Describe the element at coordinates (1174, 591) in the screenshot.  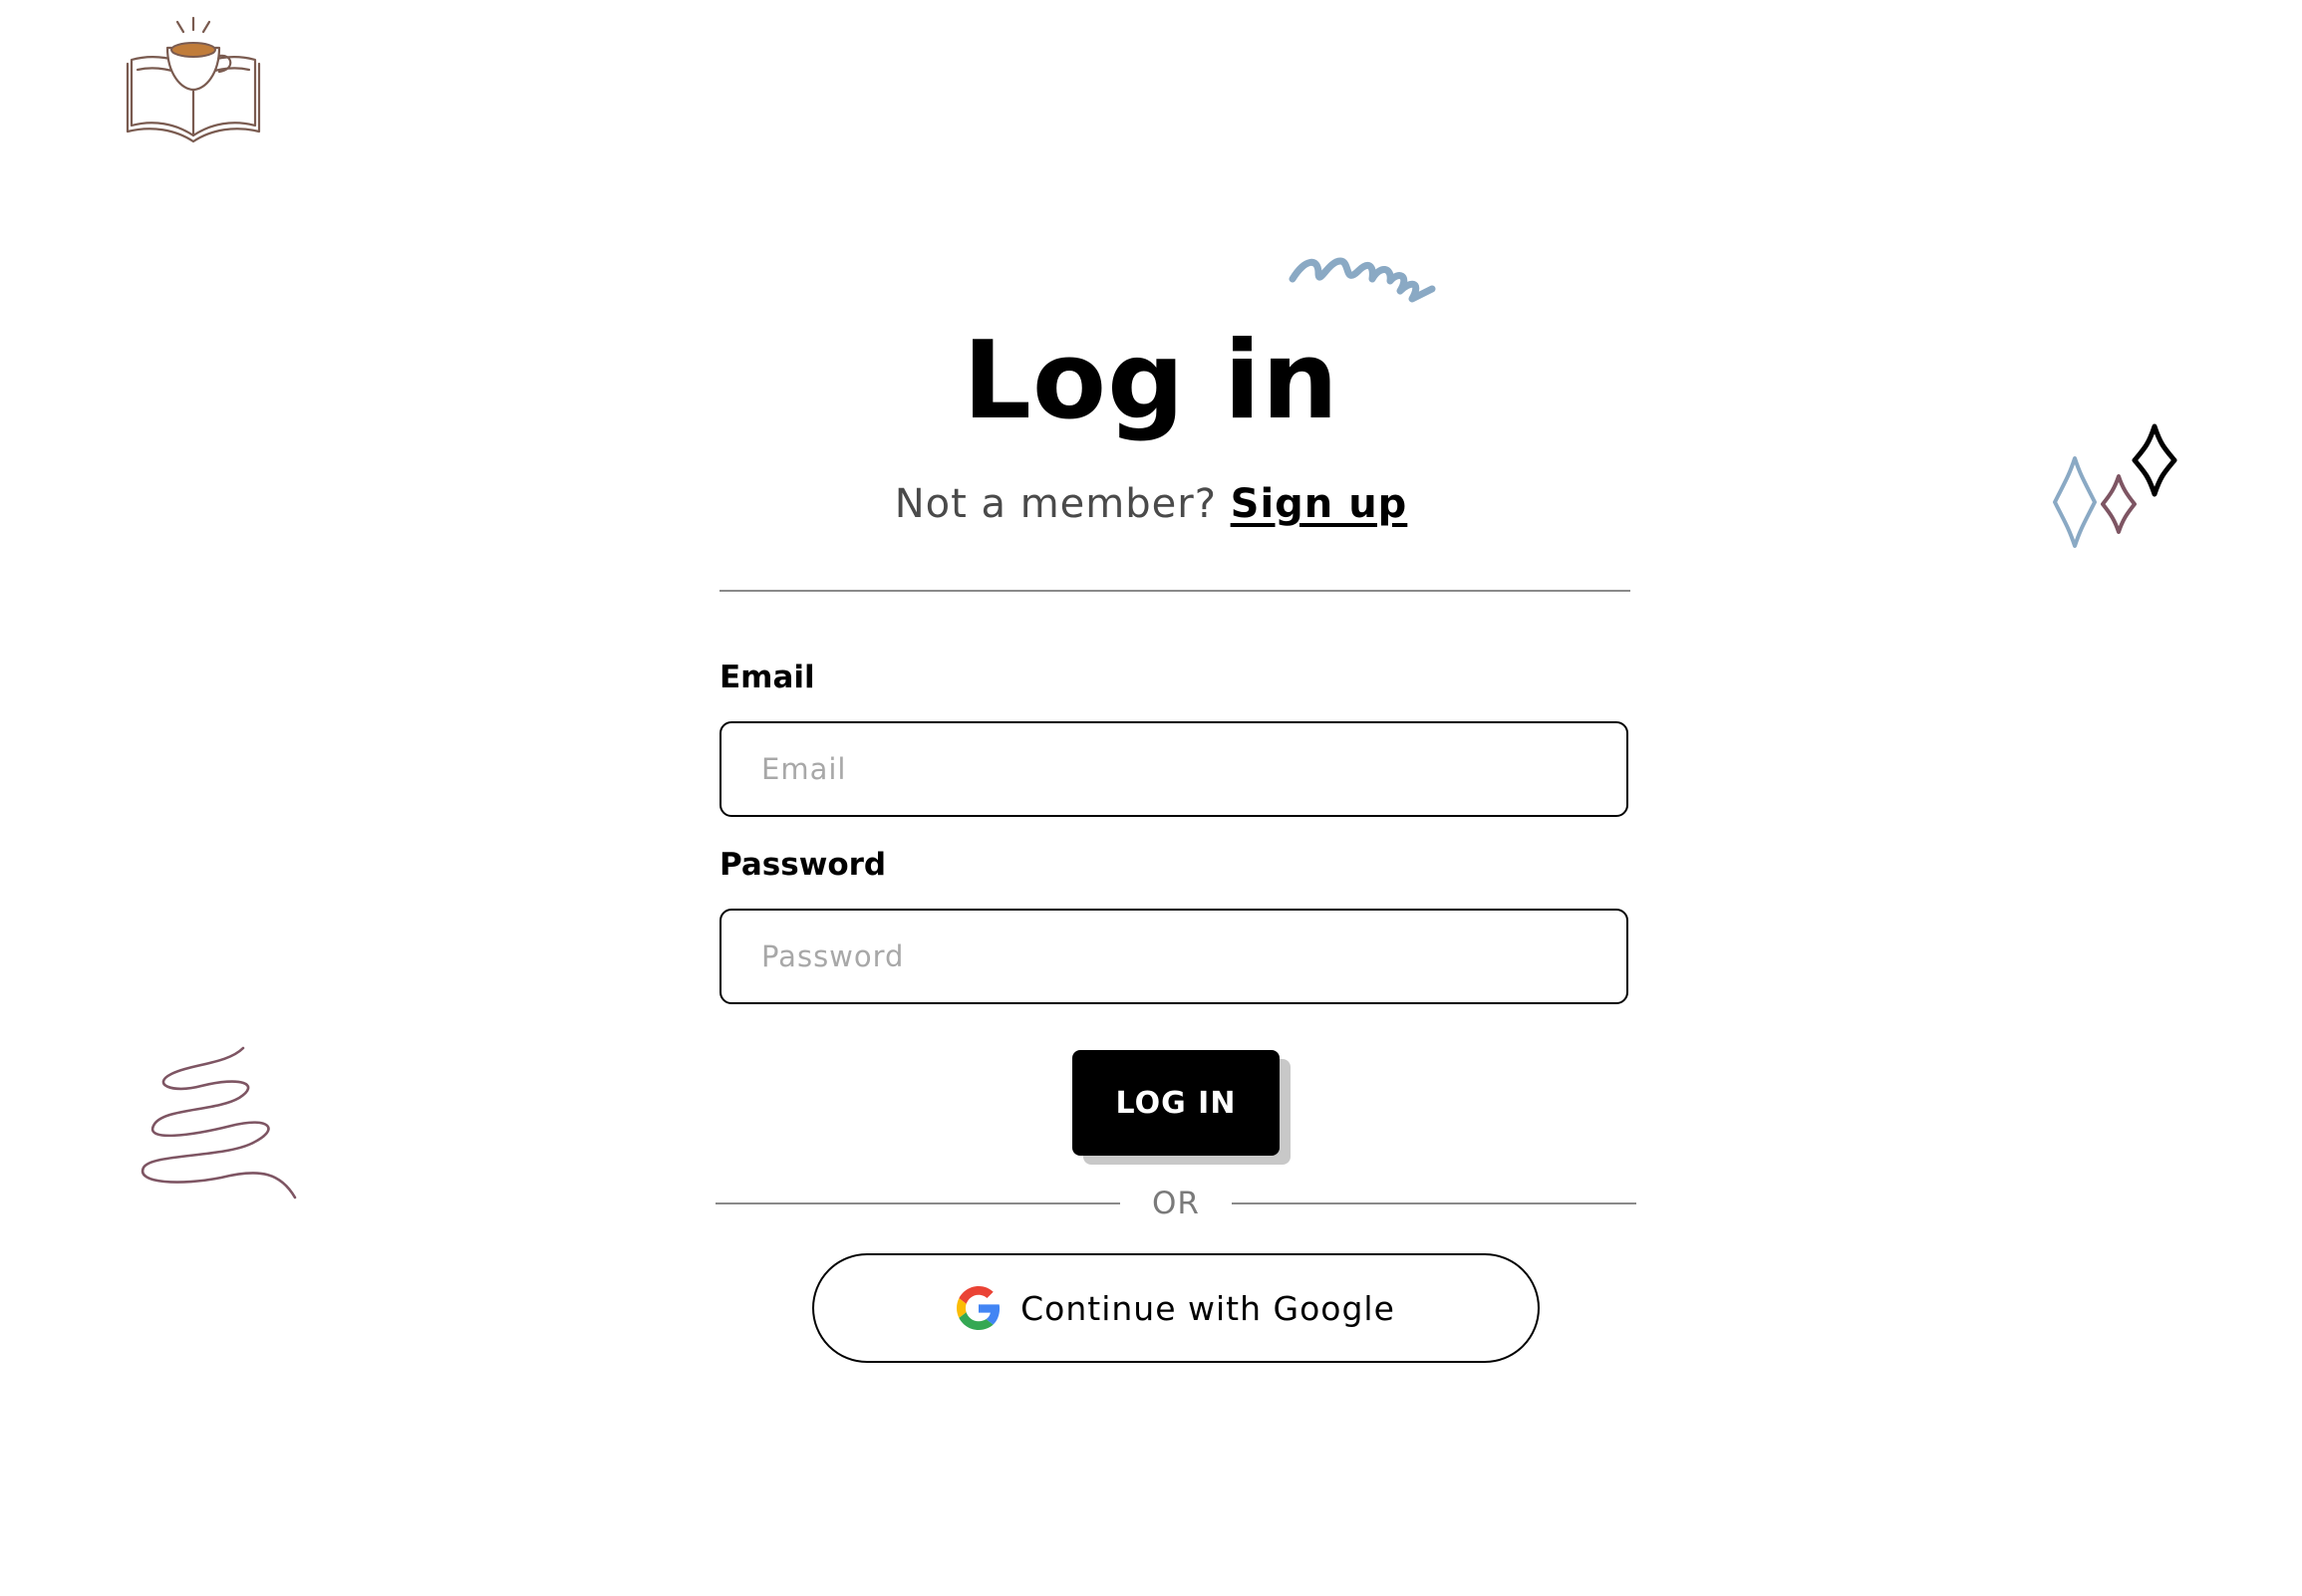
I see `divider` at that location.